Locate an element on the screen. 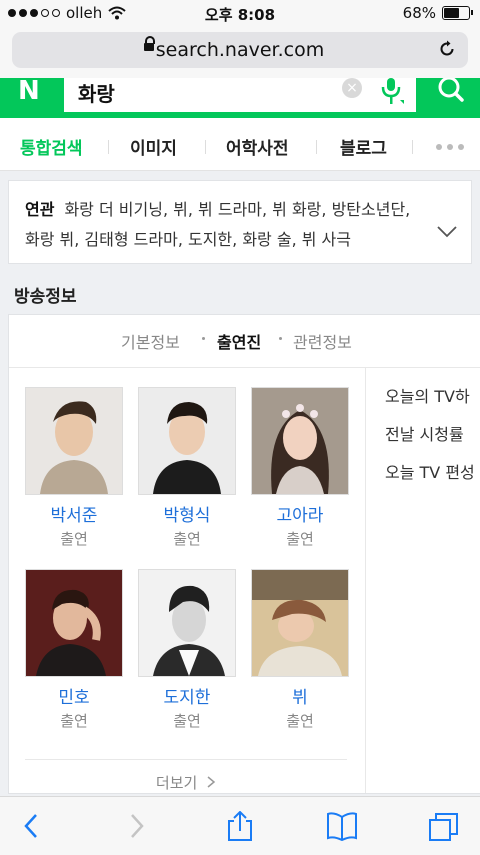 Image resolution: width=480 pixels, height=855 pixels. cast-item: 도지한 출연 is located at coordinates (187, 650).